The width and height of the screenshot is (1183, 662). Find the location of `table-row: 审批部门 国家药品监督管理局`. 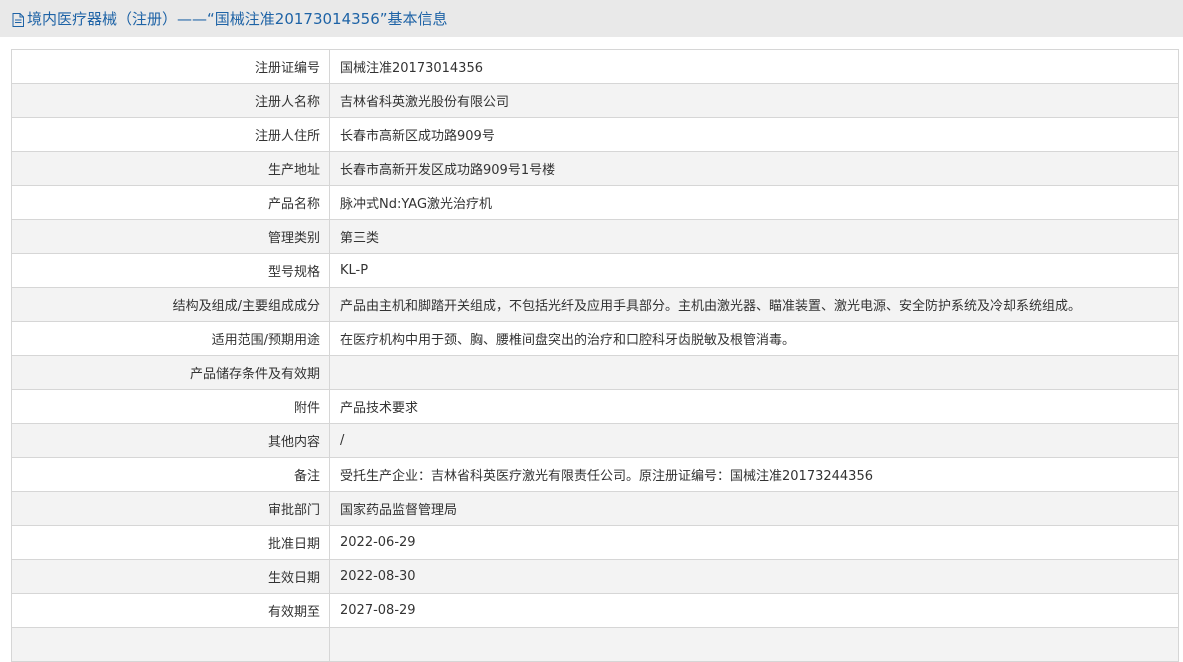

table-row: 审批部门 国家药品监督管理局 is located at coordinates (595, 508).